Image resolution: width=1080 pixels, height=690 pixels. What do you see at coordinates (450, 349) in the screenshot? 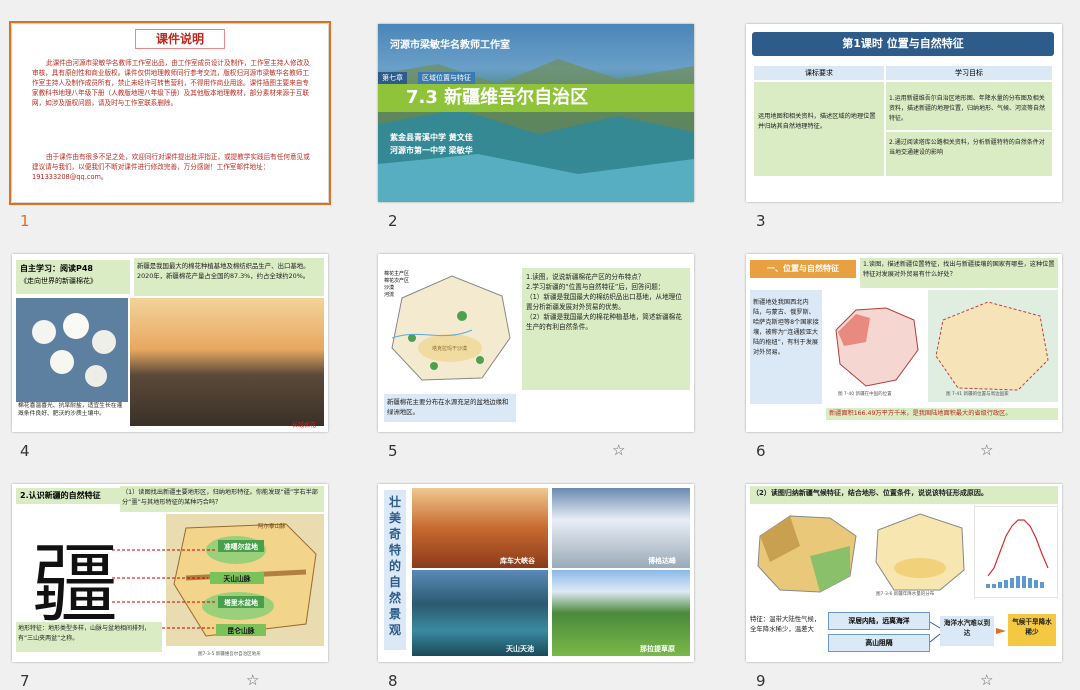
I see `map-desert-label: 塔克拉玛干沙漠` at bounding box center [450, 349].